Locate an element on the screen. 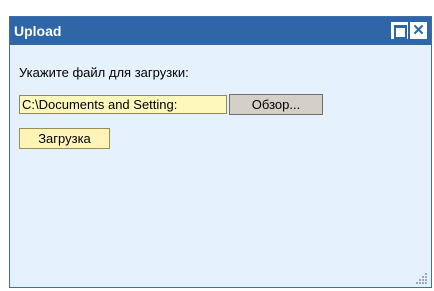  upload-button: Загрузка is located at coordinates (64, 138).